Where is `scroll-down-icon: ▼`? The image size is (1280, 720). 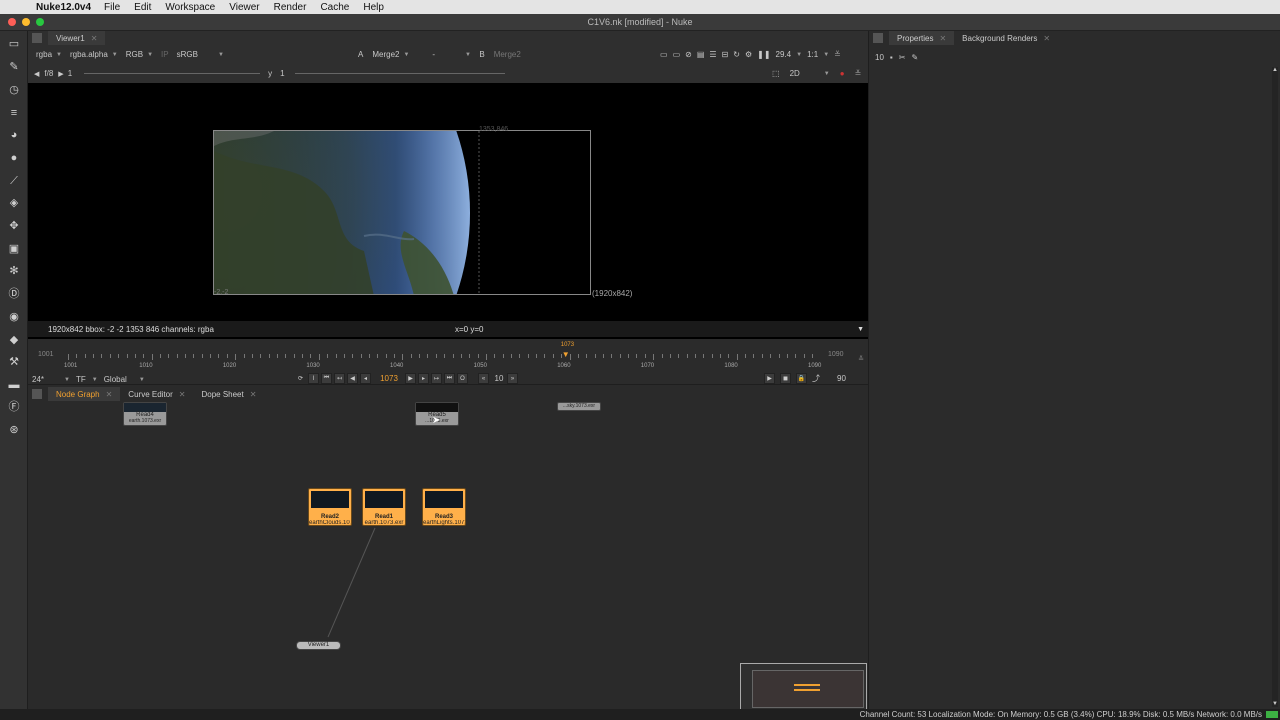
scroll-down-icon: ▼ is located at coordinates (1275, 704).